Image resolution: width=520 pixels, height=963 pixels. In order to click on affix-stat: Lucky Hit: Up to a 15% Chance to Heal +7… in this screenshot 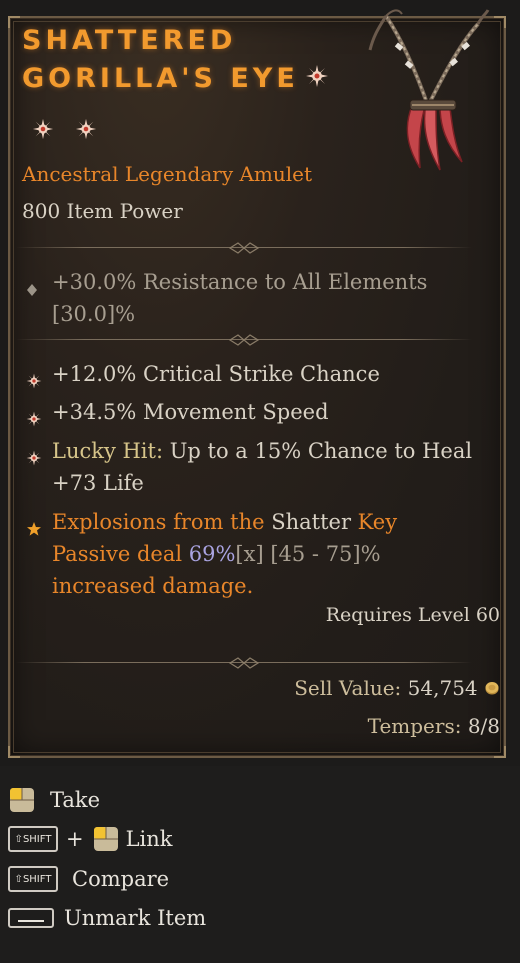, I will do `click(248, 467)`.